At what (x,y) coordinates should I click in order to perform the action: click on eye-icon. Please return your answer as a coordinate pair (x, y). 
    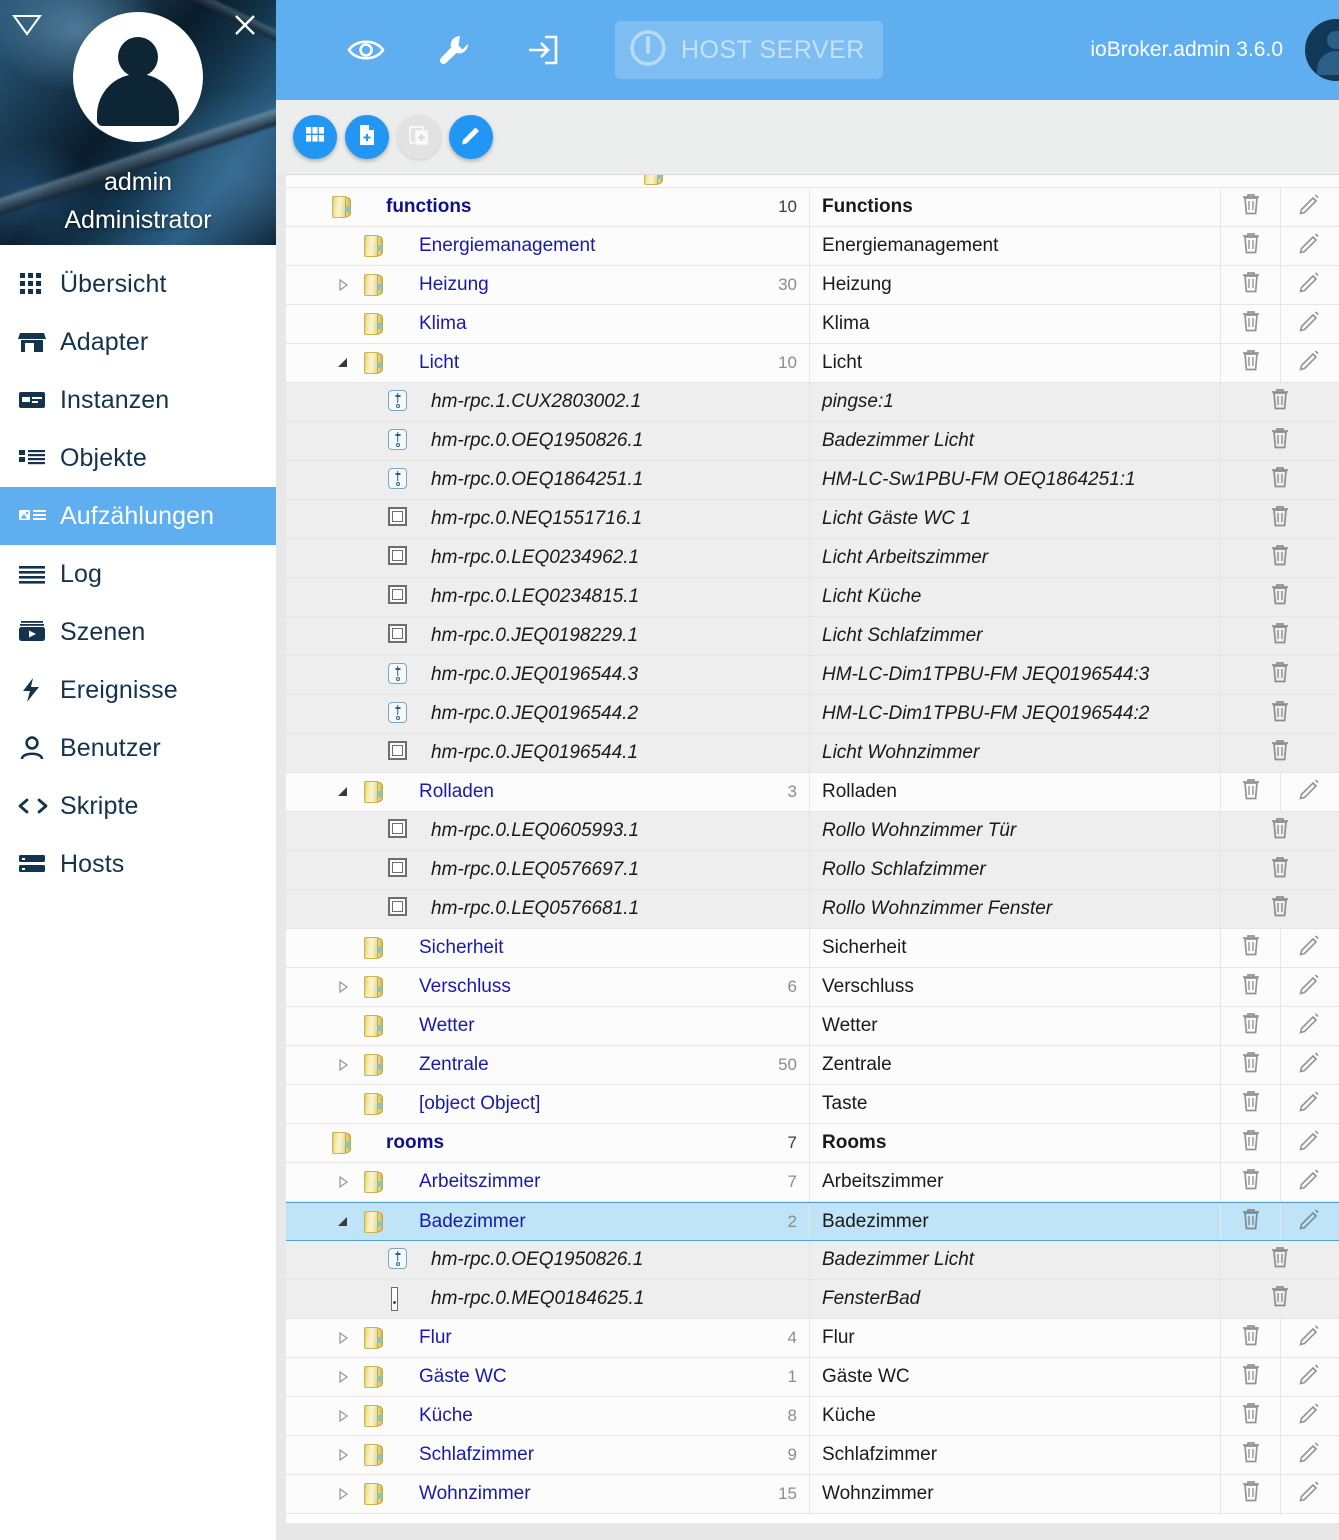
    Looking at the image, I should click on (366, 50).